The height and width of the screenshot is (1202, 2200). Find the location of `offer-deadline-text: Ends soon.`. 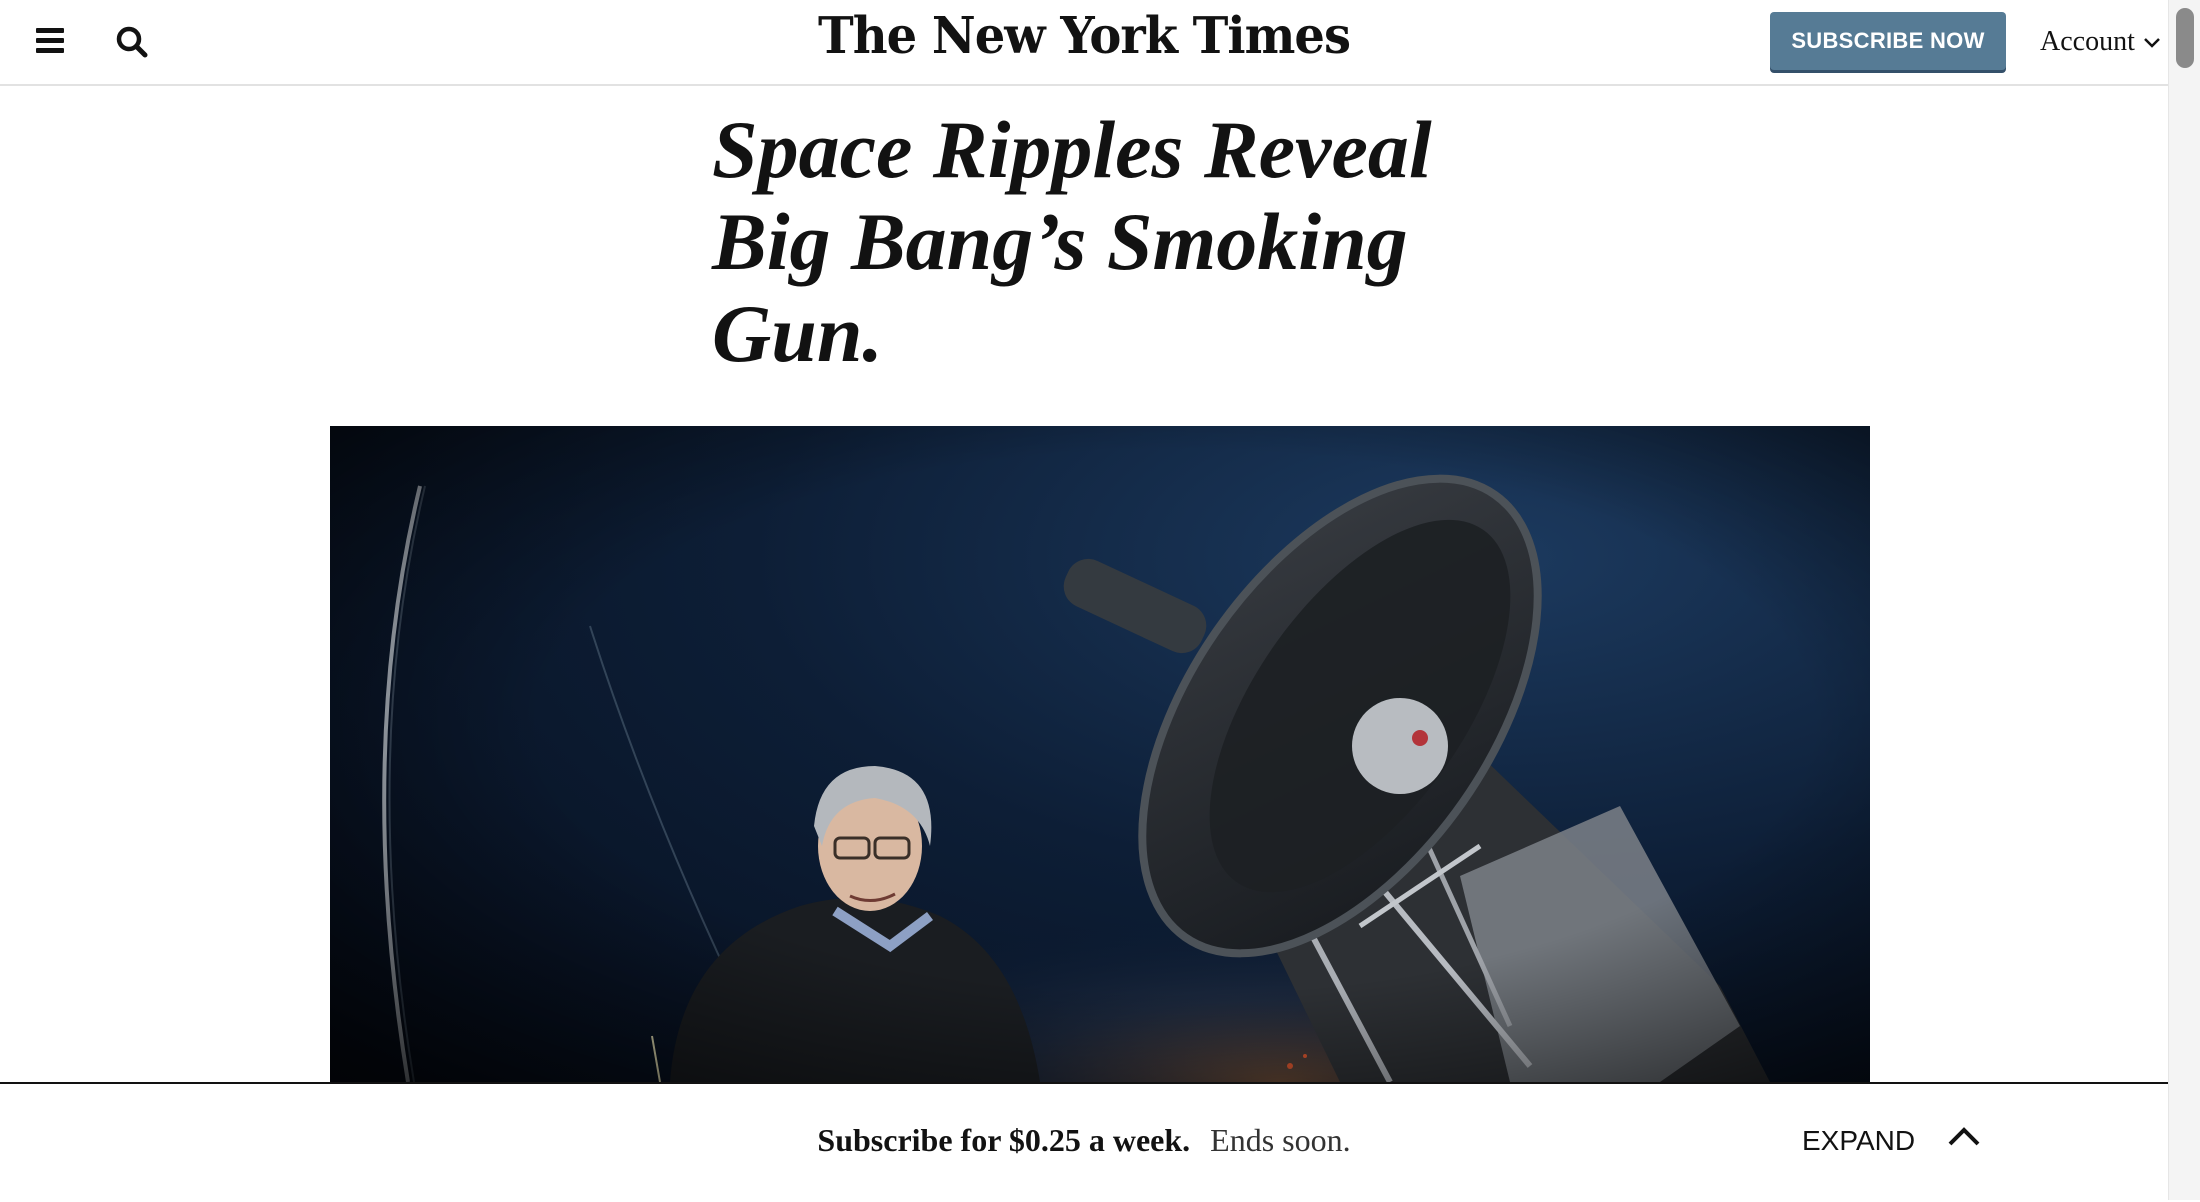

offer-deadline-text: Ends soon. is located at coordinates (1280, 1140).